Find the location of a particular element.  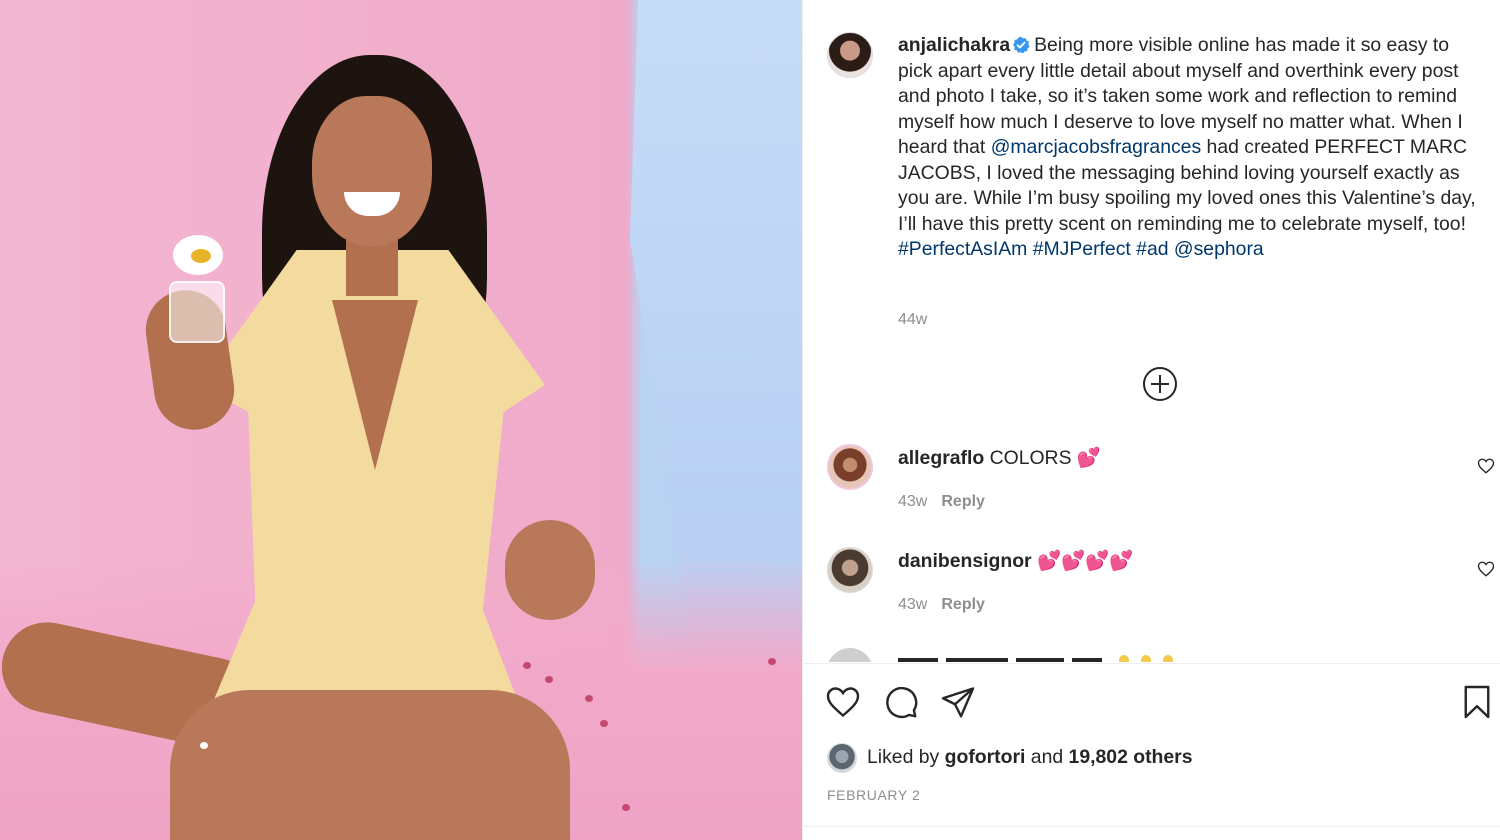

comment-button is located at coordinates (901, 702).